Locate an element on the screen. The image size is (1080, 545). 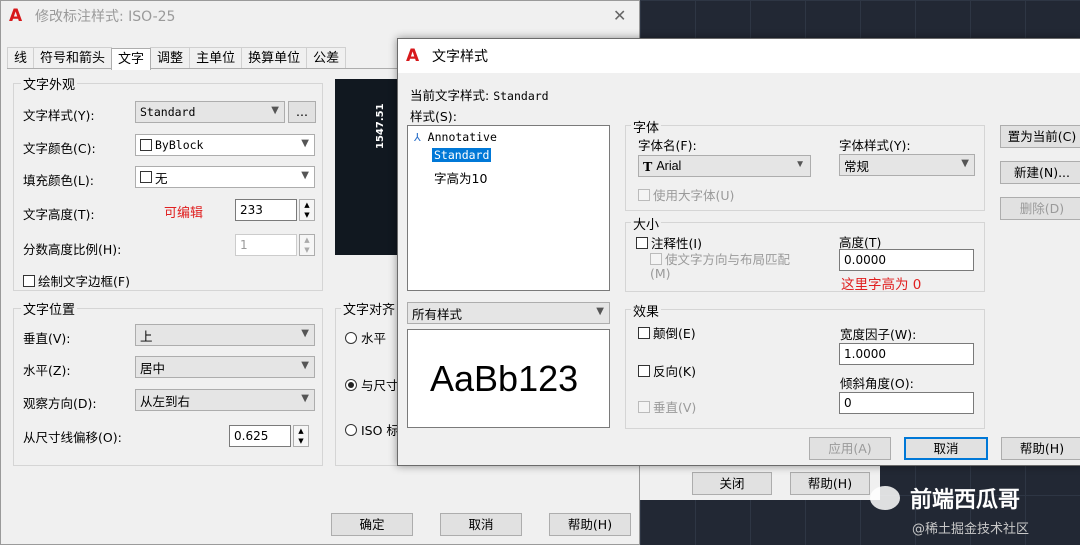
width-factor-input: 1.0000 is located at coordinates (906, 354).